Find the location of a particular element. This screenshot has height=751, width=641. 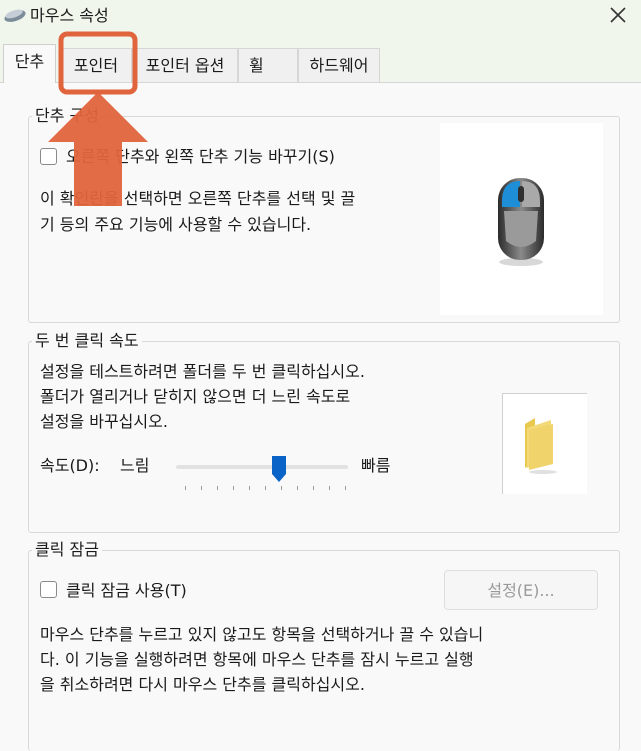

click-lock-description: 마우스 단추를 누르고 있지 않고도 항목을 선택하거나 끌 수 있습니 is located at coordinates (262, 634).